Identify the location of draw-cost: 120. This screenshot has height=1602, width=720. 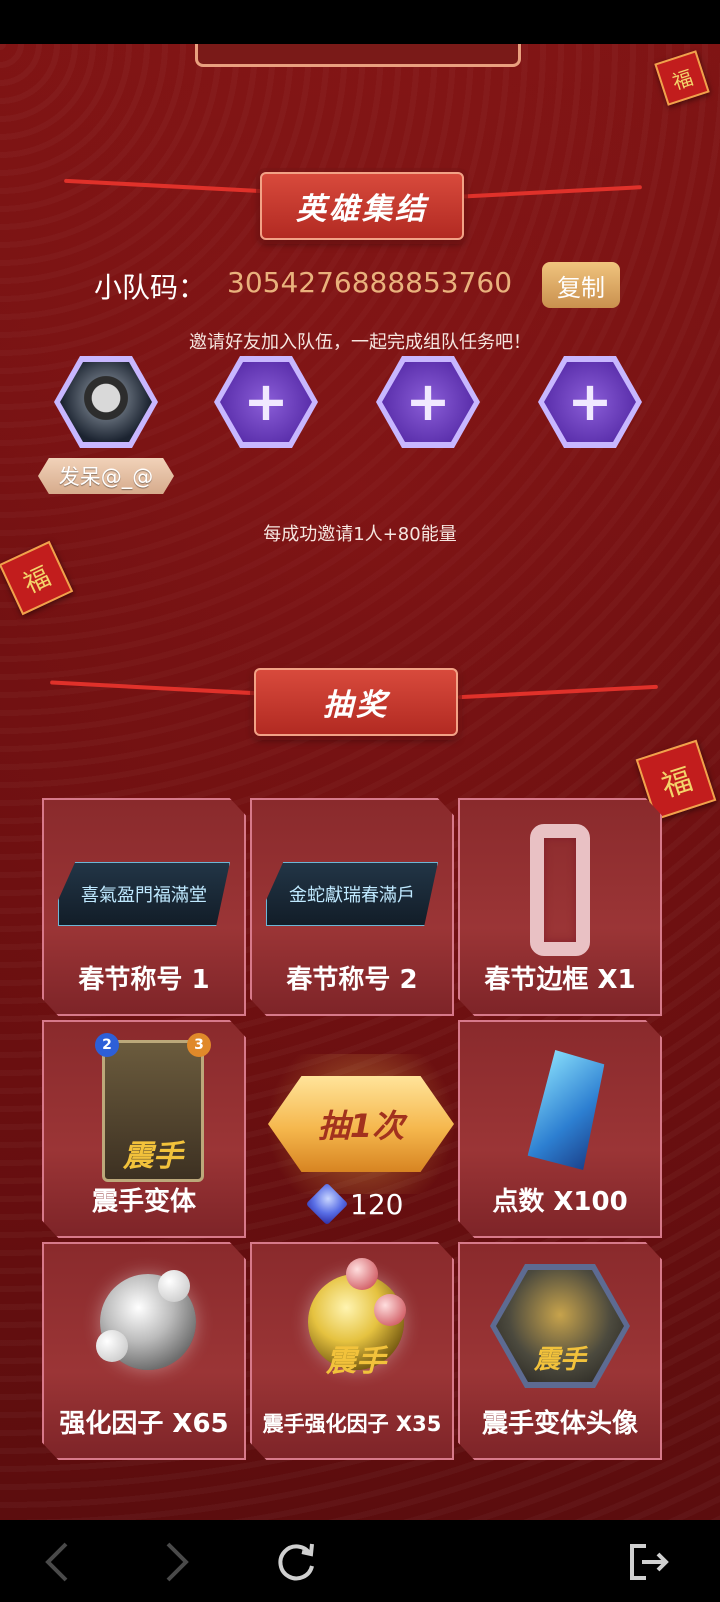
(354, 1204).